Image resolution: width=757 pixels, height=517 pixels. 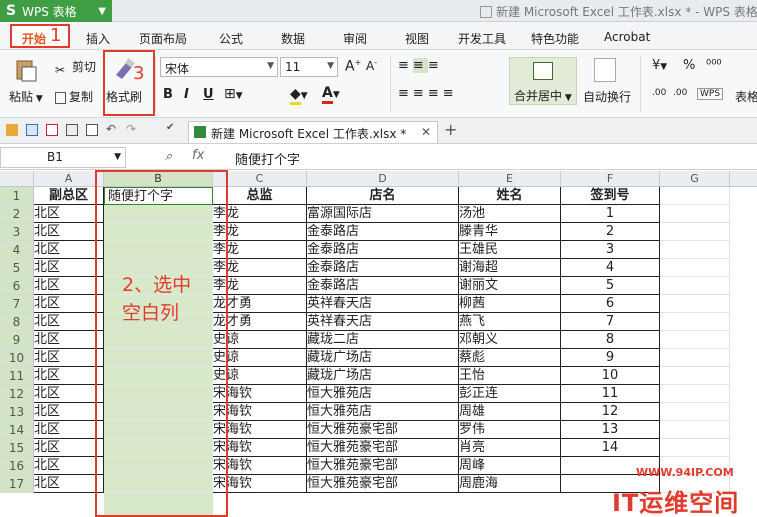 I want to click on open-folder-icon, so click(x=12, y=130).